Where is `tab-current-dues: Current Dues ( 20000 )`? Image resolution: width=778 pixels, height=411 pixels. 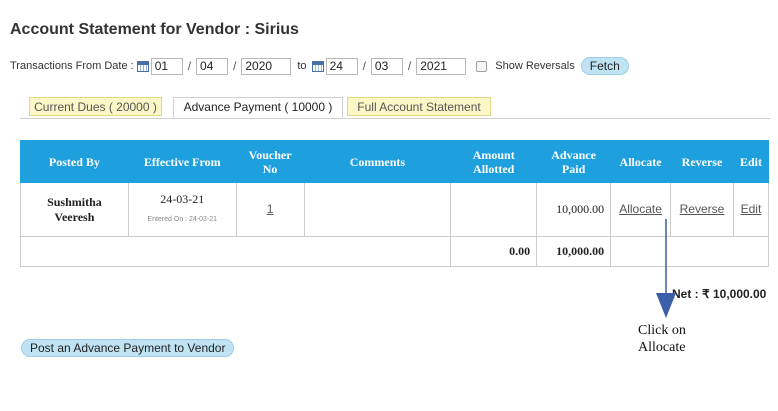 tab-current-dues: Current Dues ( 20000 ) is located at coordinates (95, 106).